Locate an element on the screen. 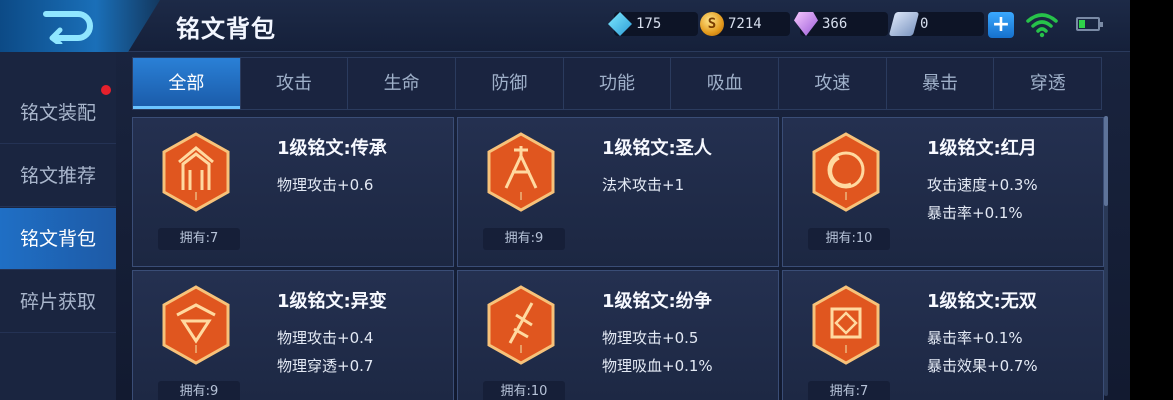 This screenshot has width=1173, height=400. add-currency-button: + is located at coordinates (1001, 25).